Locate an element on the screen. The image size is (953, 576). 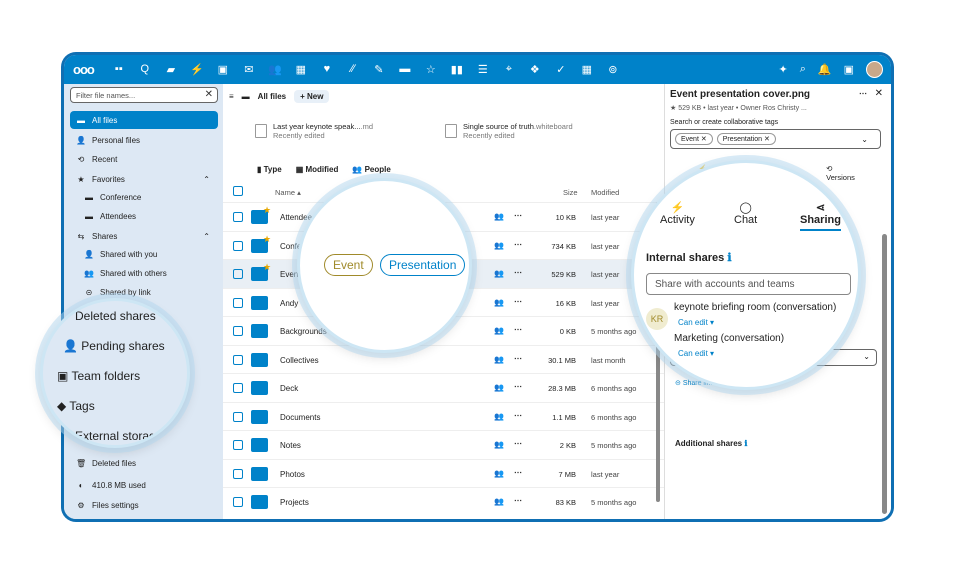
app-icon: Q is located at coordinates (145, 69).